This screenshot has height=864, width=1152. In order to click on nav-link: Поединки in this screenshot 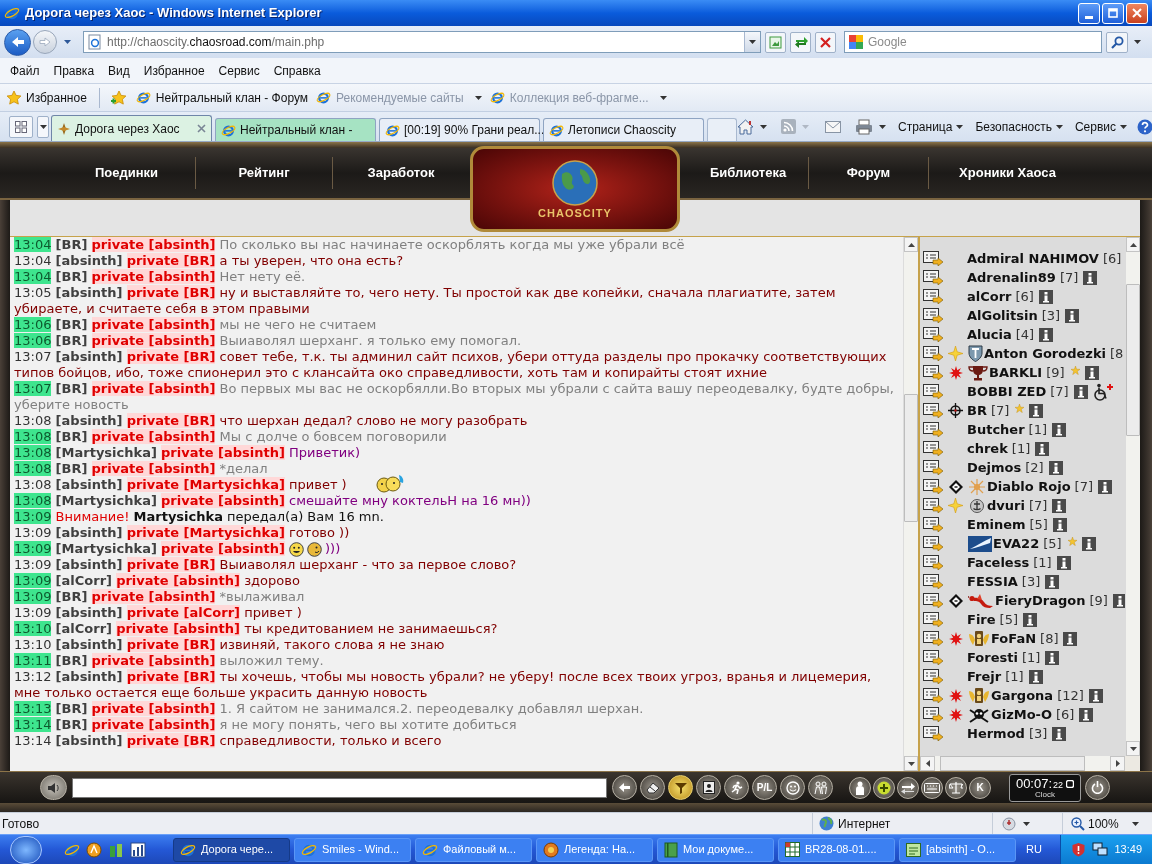, I will do `click(126, 173)`.